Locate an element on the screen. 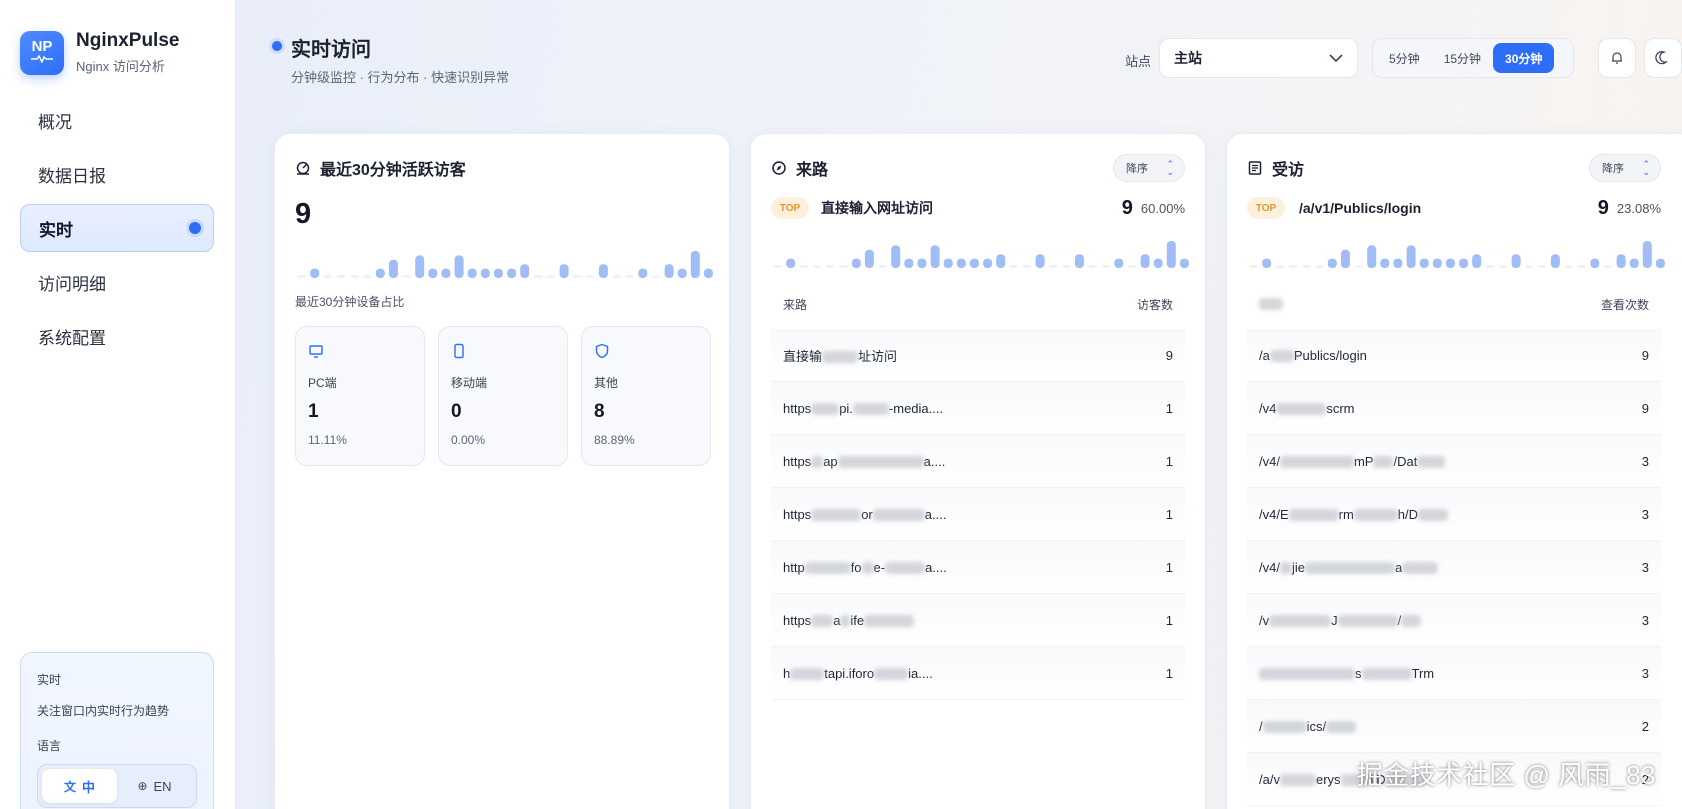  nav-item-system-config: 系统配置 is located at coordinates (117, 336).